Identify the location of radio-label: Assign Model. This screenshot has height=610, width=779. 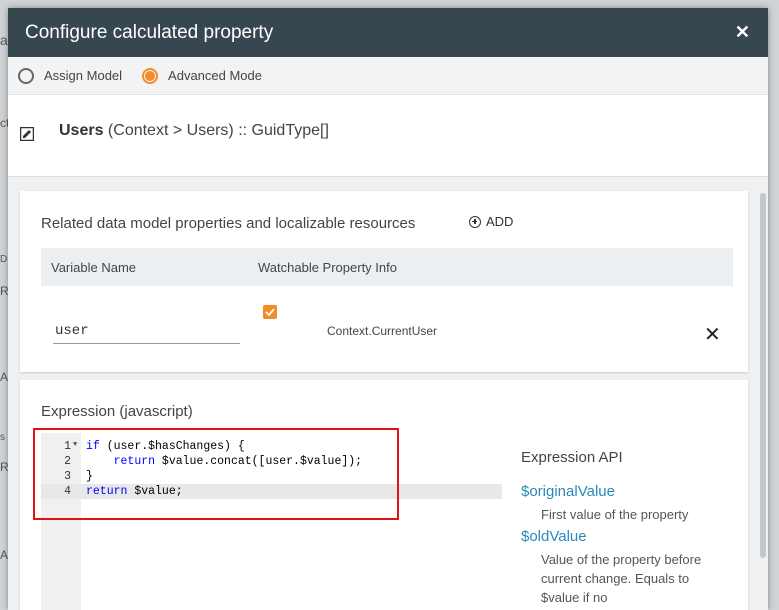
(83, 75).